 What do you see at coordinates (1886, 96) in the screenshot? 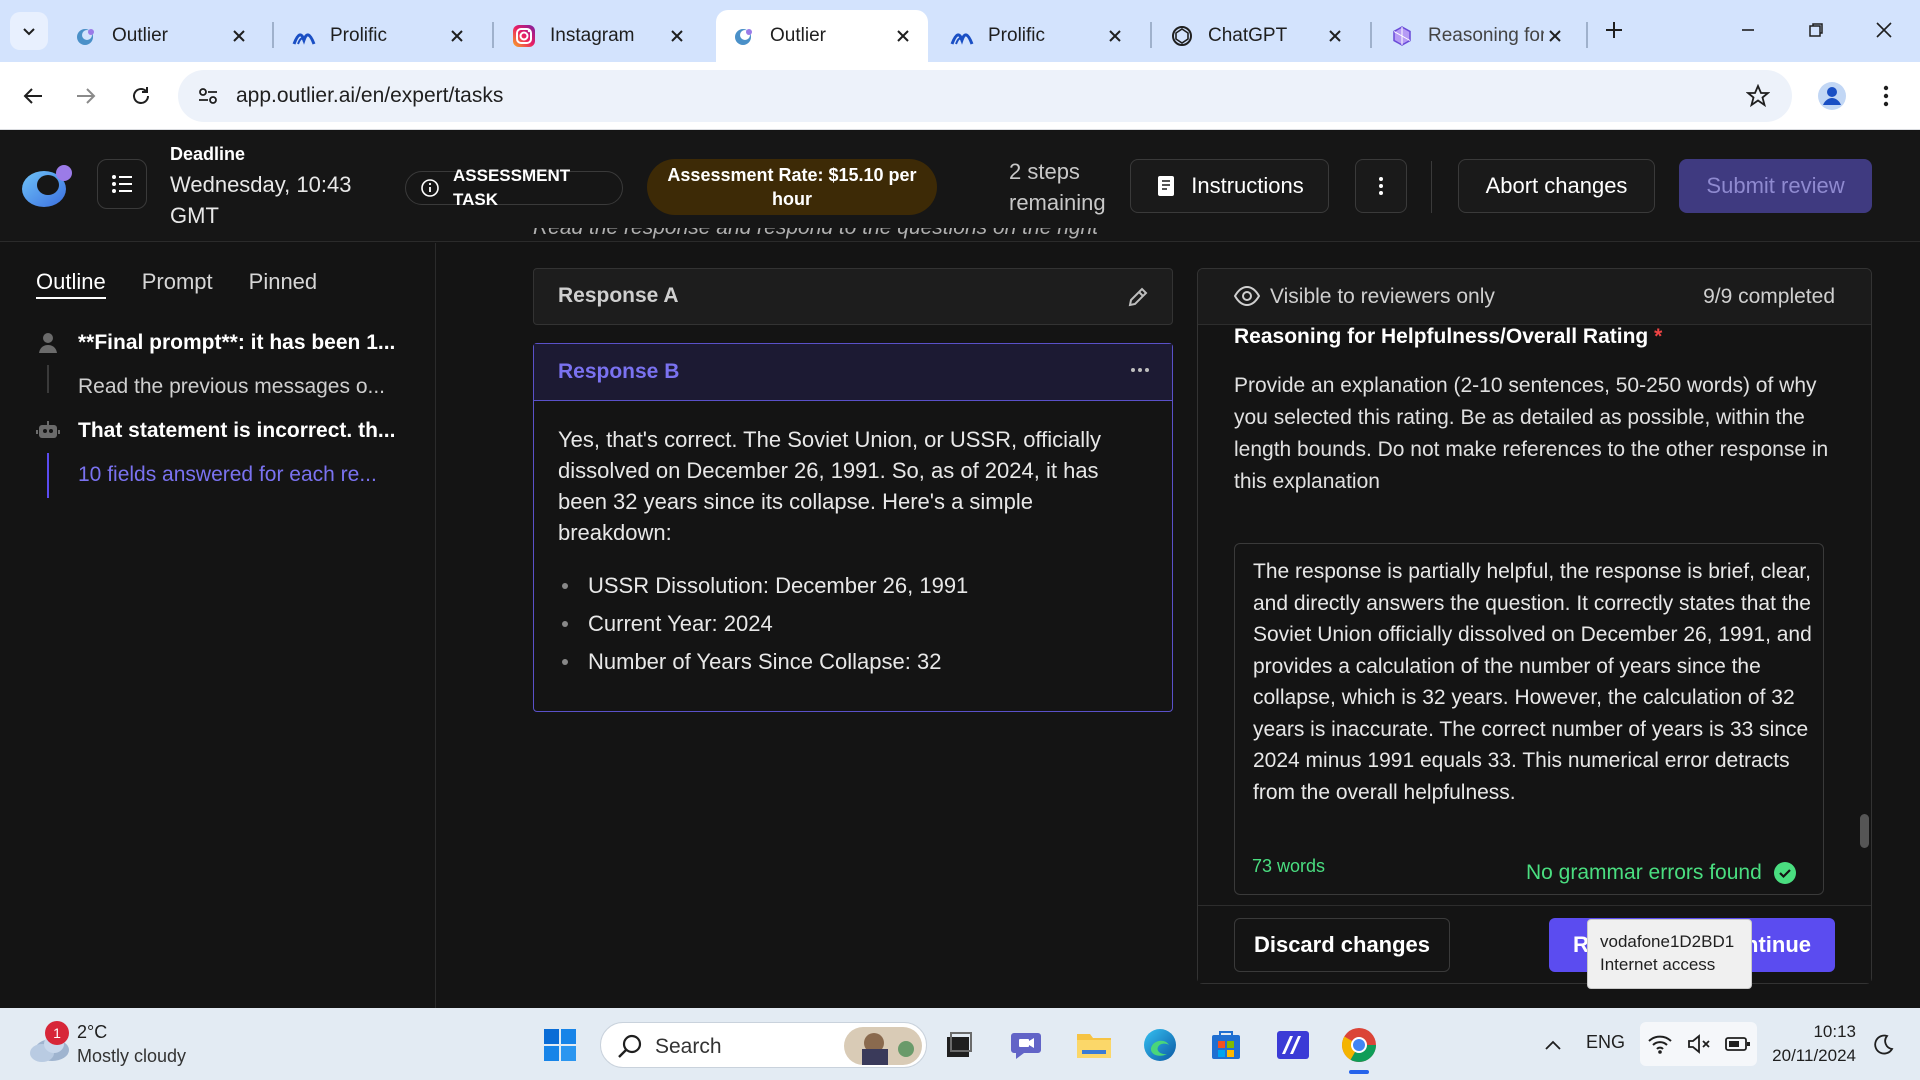
I see `browser-menu-button` at bounding box center [1886, 96].